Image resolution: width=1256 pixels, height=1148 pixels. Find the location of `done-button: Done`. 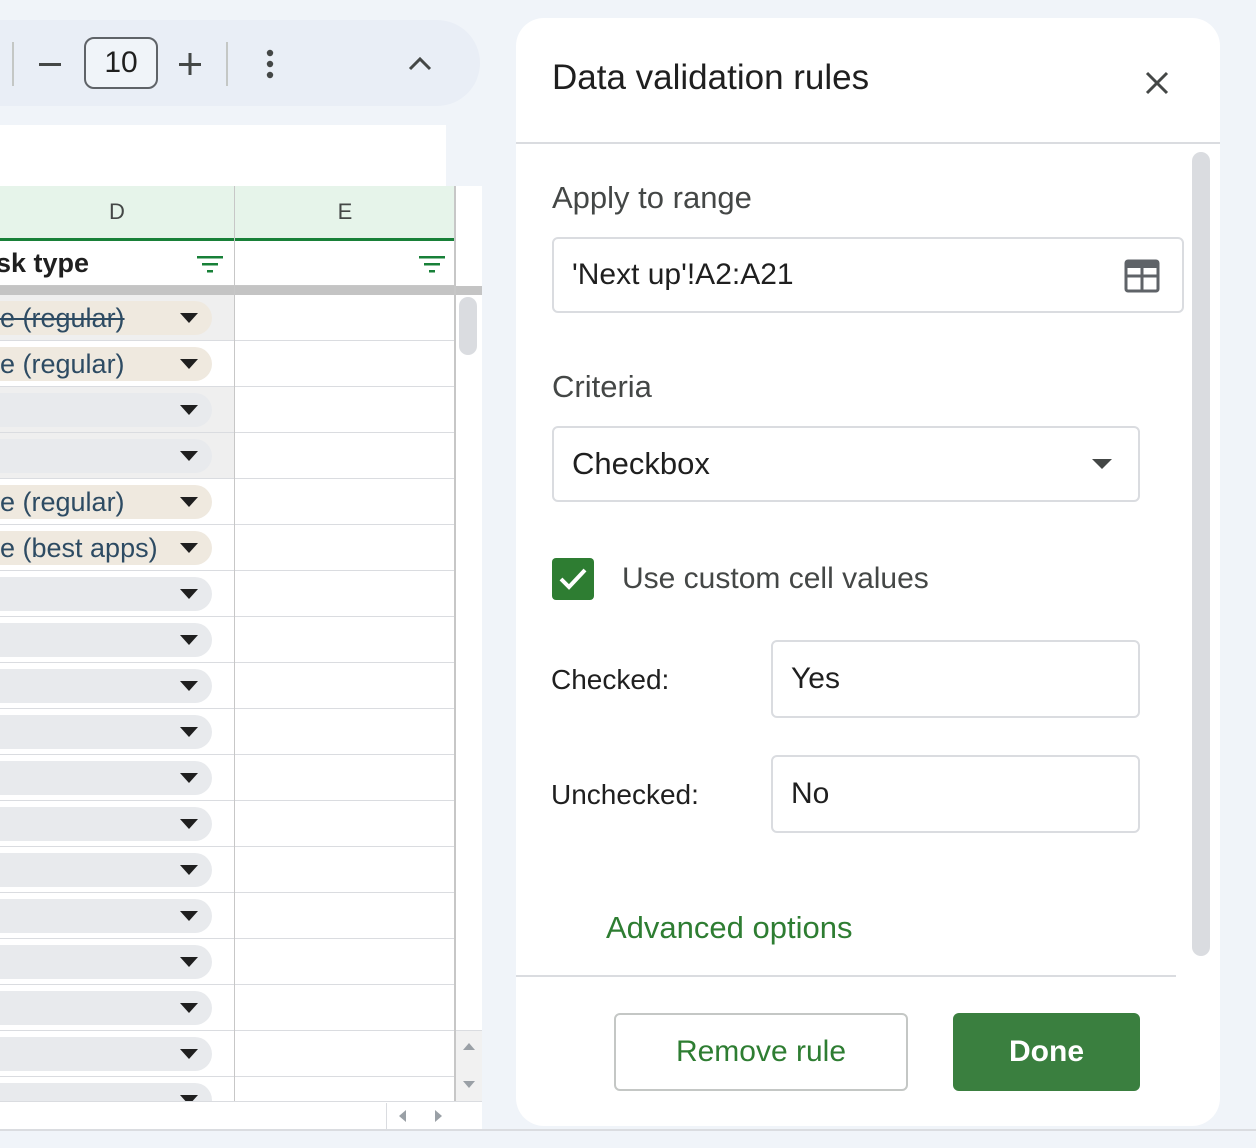

done-button: Done is located at coordinates (1046, 1052).